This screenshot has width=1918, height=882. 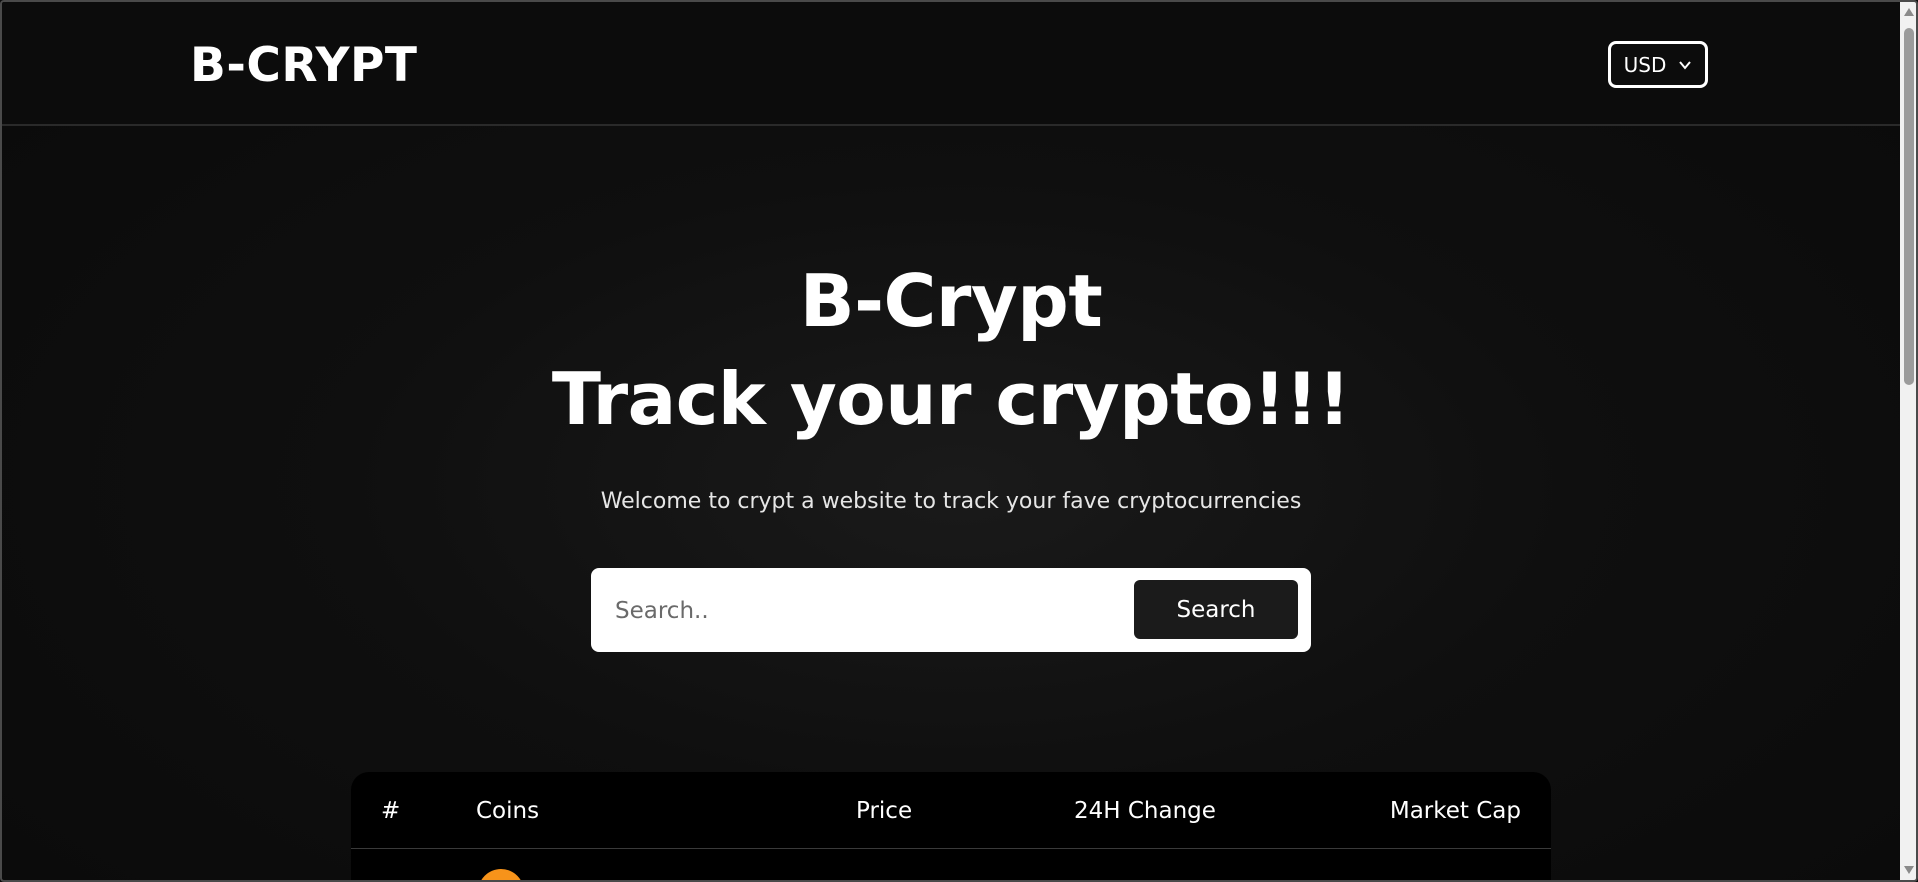 I want to click on currency-select: USD, so click(x=1658, y=64).